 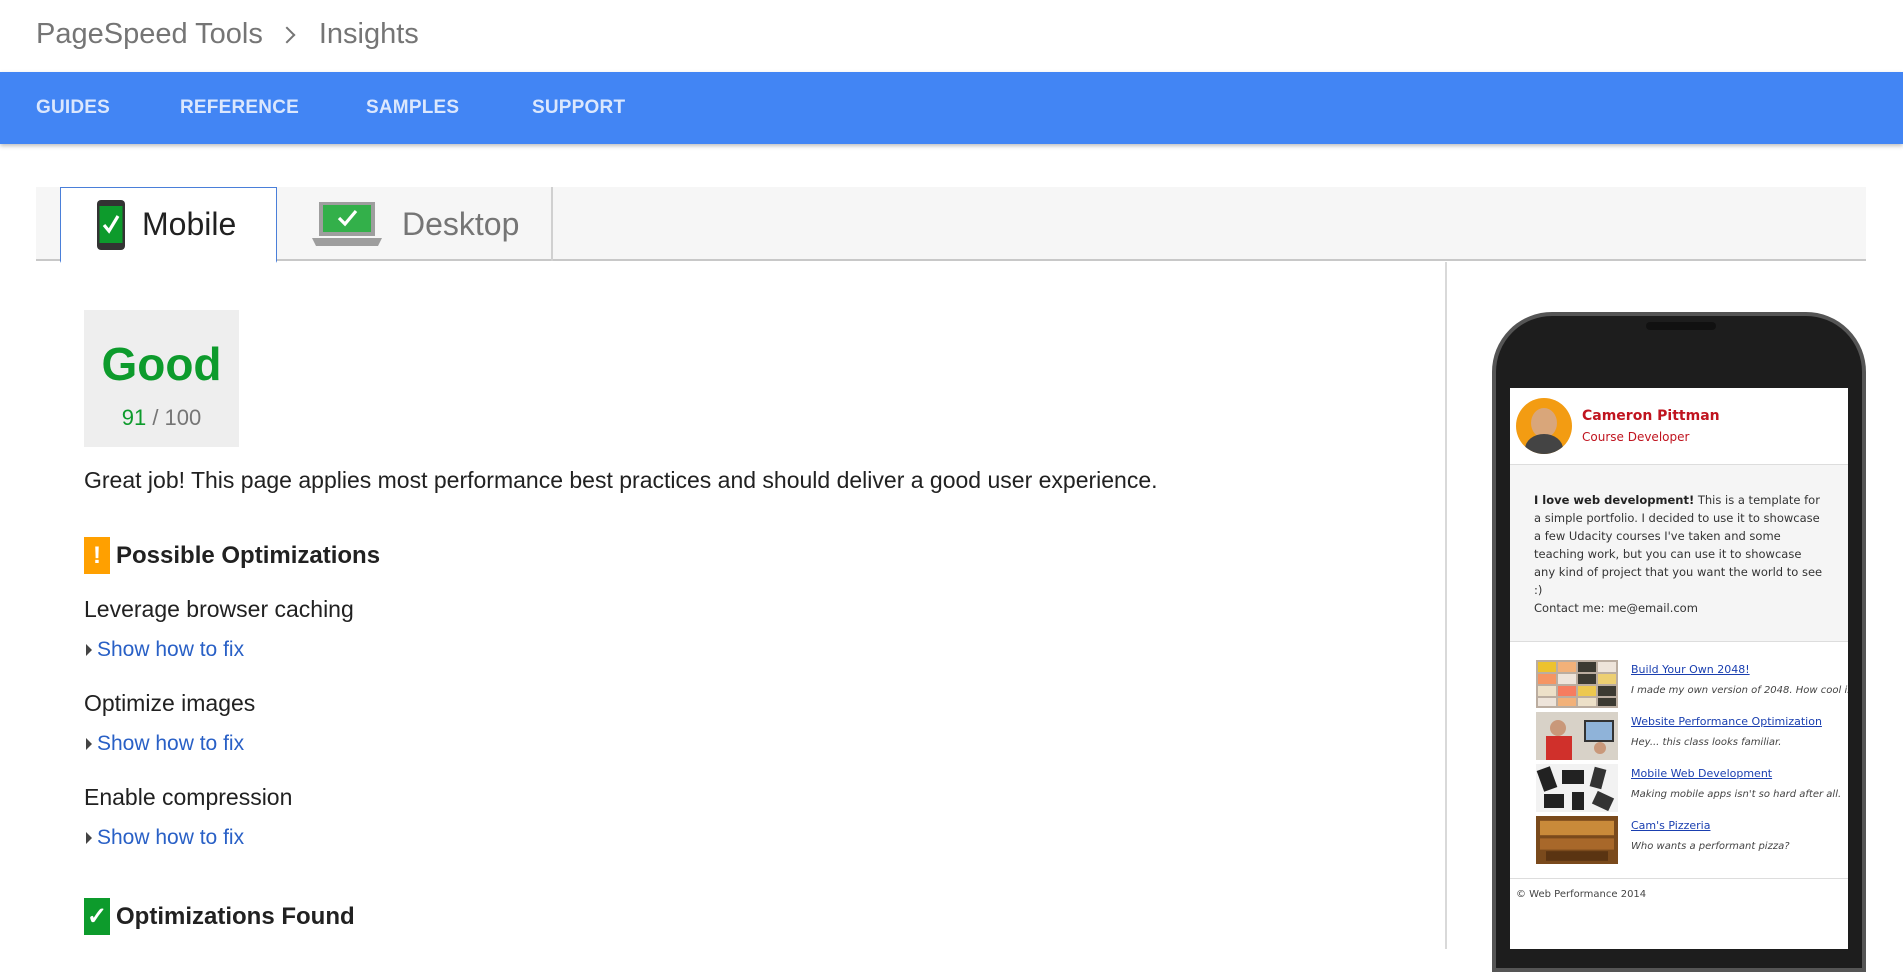 What do you see at coordinates (1614, 500) in the screenshot?
I see `preview-bio-bold: I love web development!` at bounding box center [1614, 500].